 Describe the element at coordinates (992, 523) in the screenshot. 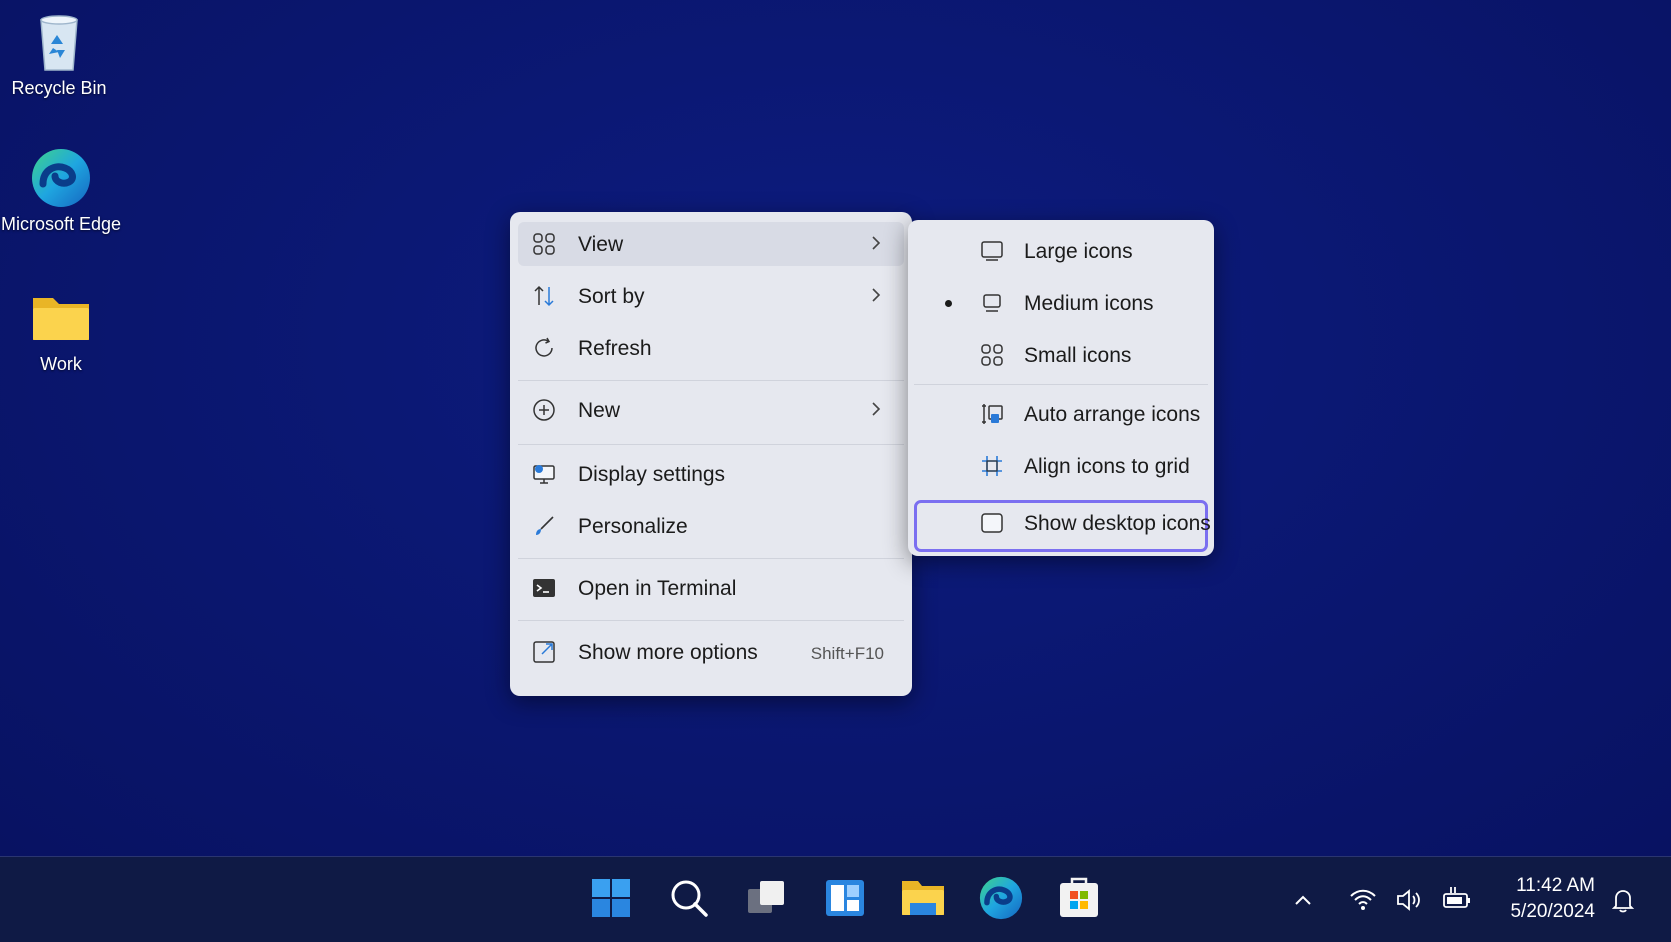

I see `checkbox-icon` at that location.